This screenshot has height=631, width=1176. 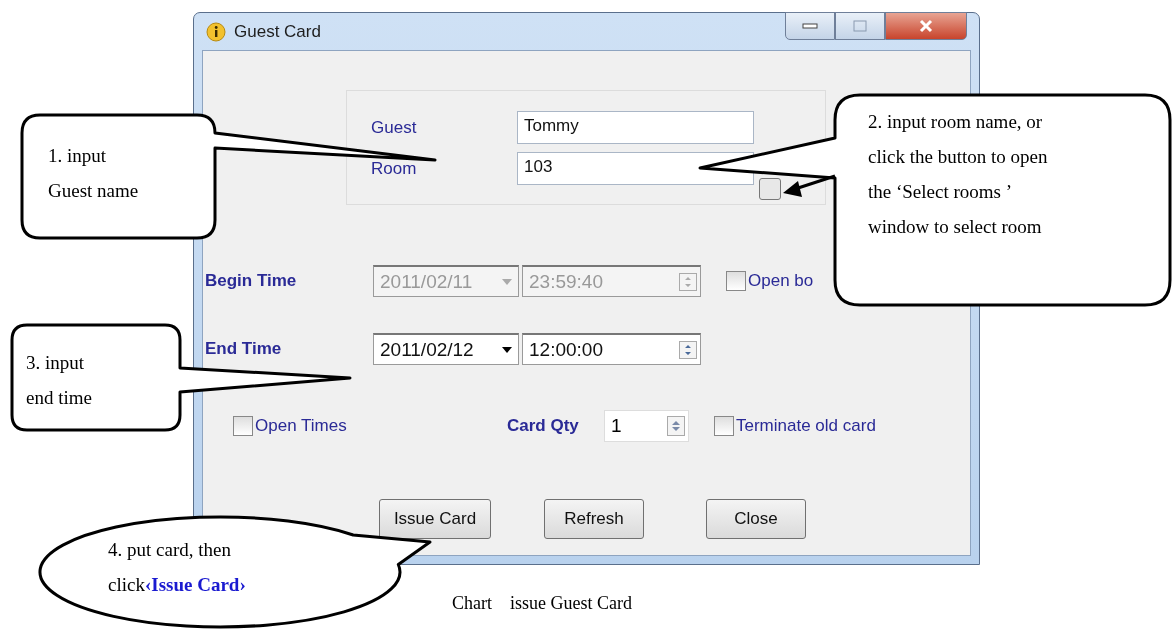 I want to click on callout-text: 4. put card, then click‹Issue Card›, so click(x=177, y=567).